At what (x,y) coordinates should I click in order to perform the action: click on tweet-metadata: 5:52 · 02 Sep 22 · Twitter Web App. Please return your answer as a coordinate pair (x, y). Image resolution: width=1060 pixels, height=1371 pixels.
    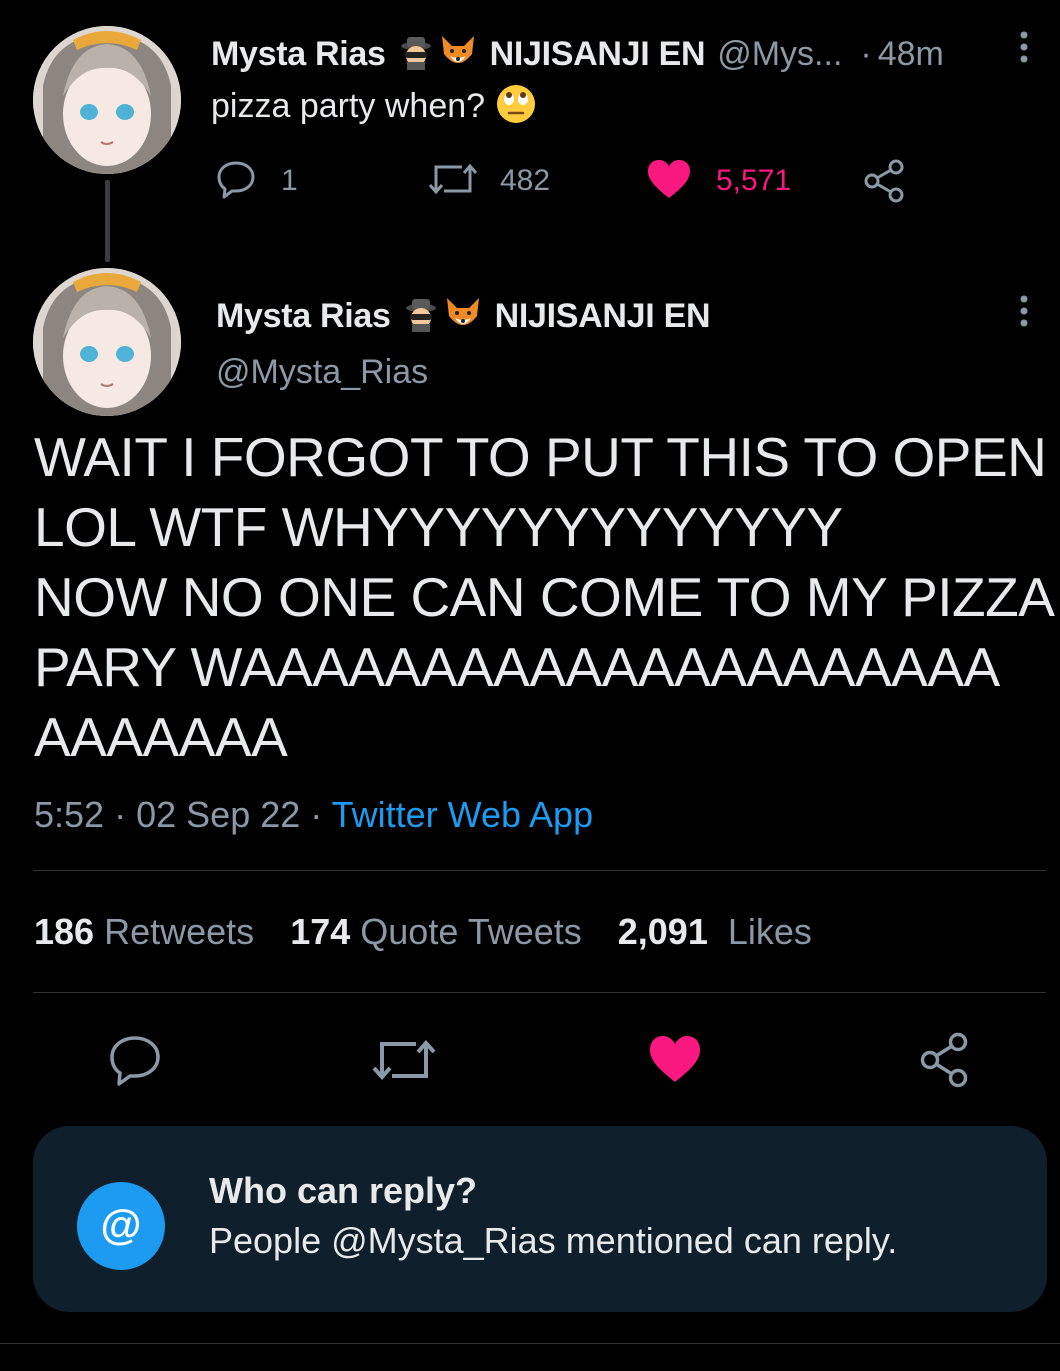
    Looking at the image, I should click on (313, 815).